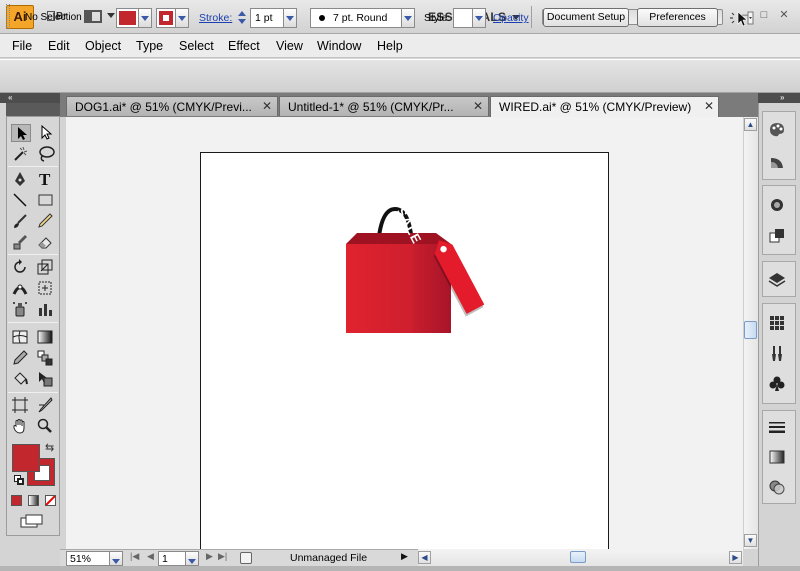 Image resolution: width=800 pixels, height=571 pixels. What do you see at coordinates (21, 288) in the screenshot?
I see `width-tool` at bounding box center [21, 288].